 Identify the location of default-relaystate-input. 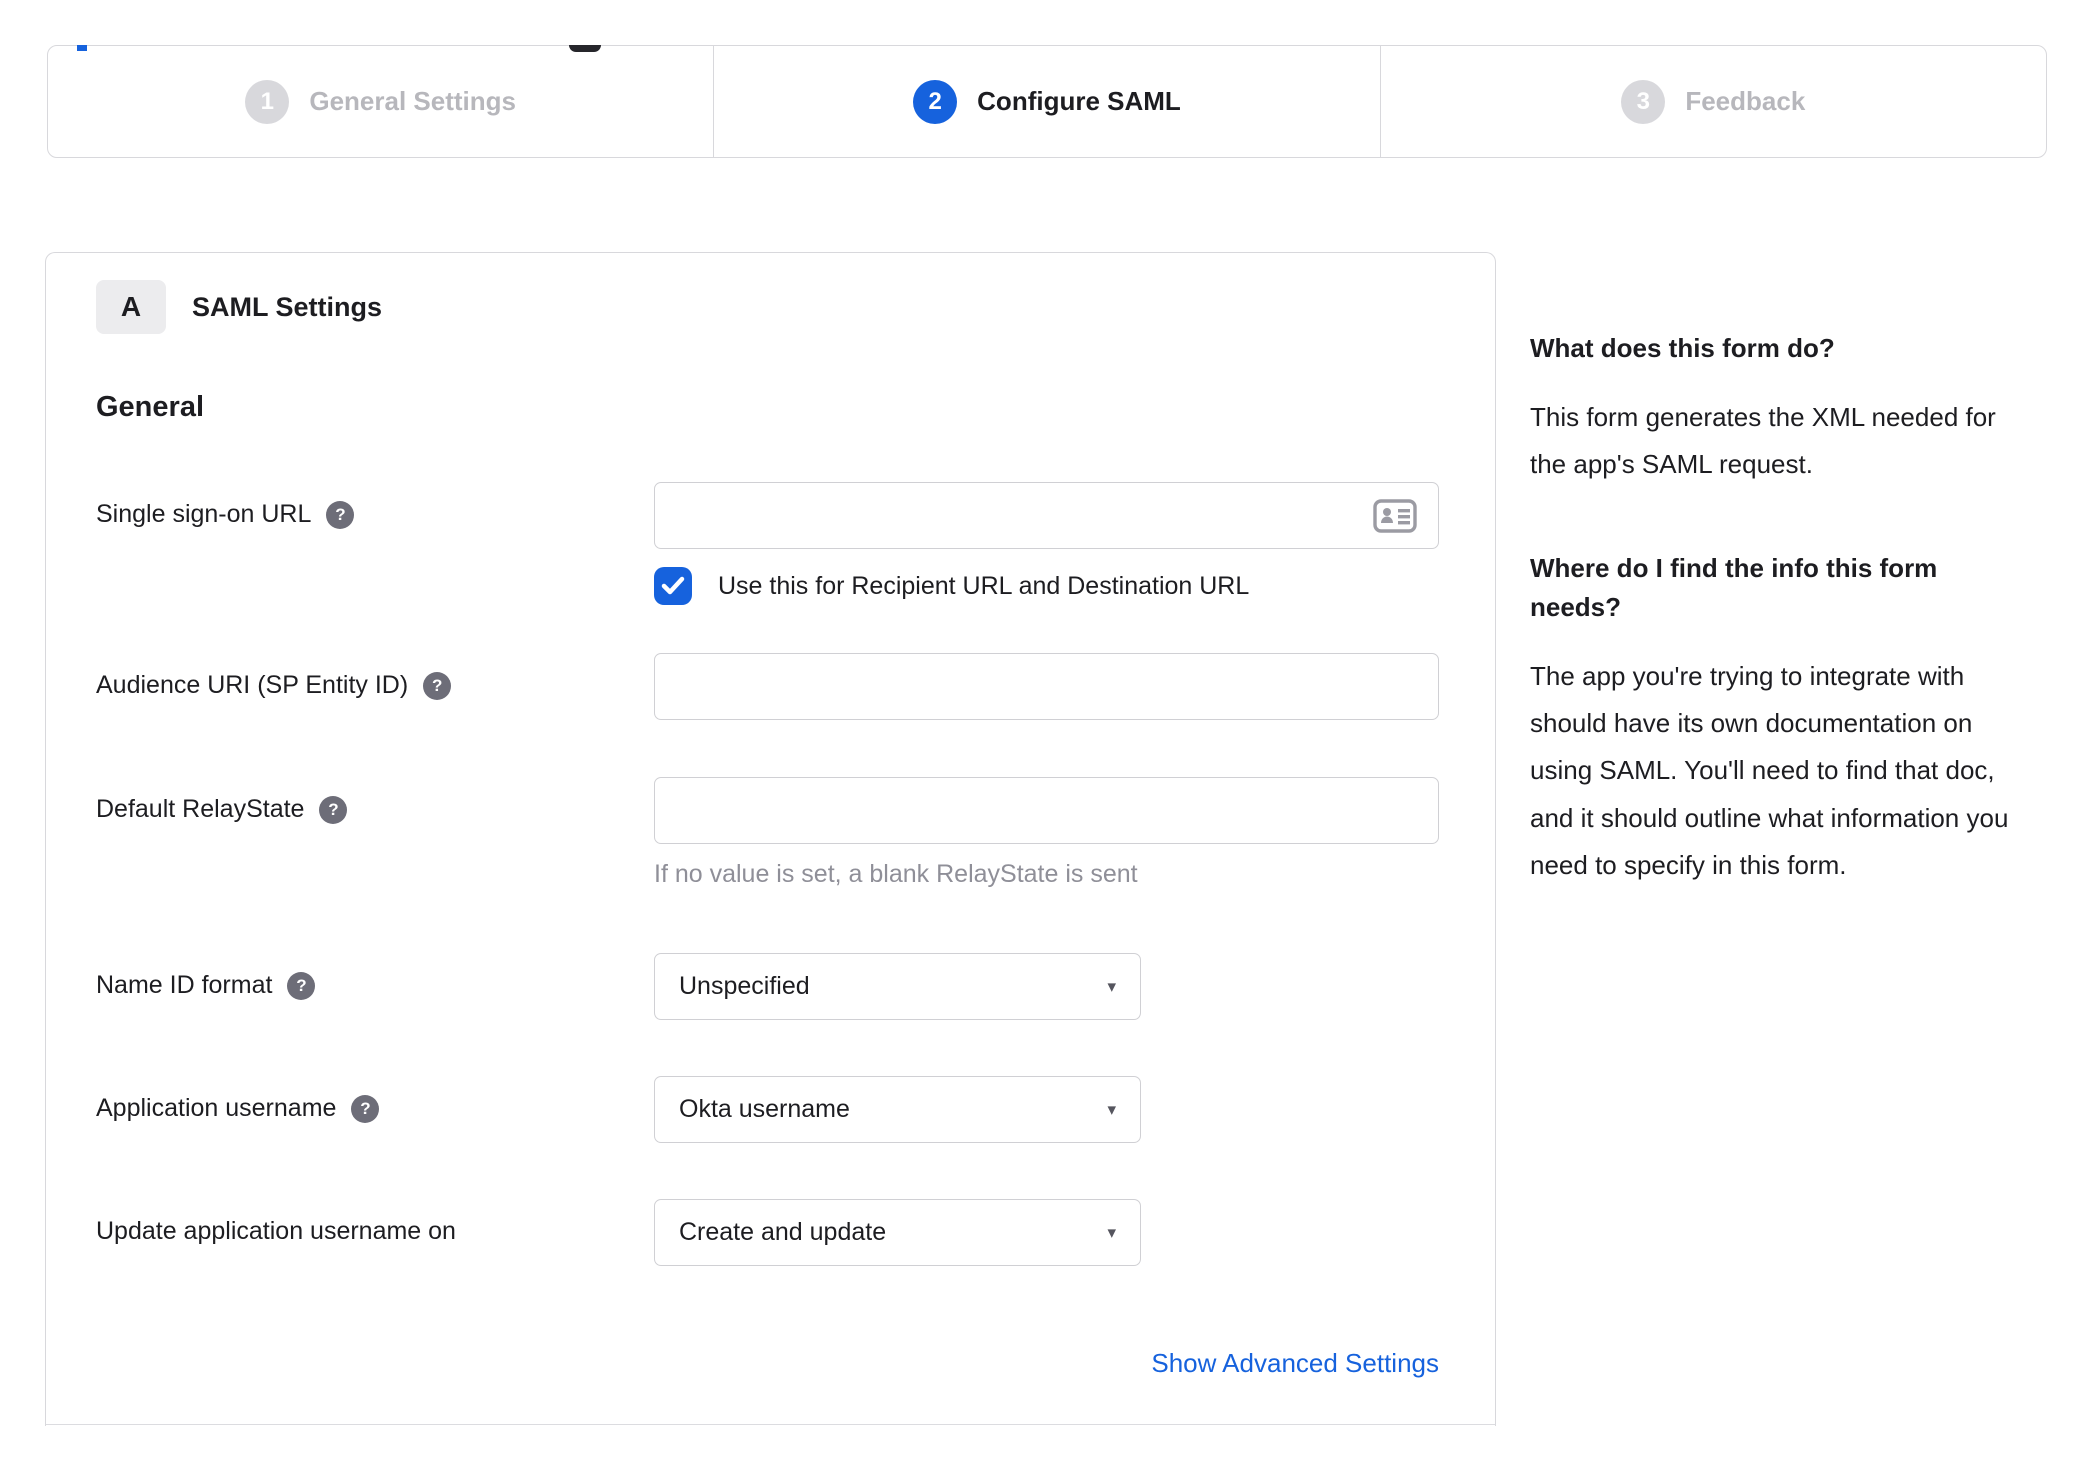
(1046, 810).